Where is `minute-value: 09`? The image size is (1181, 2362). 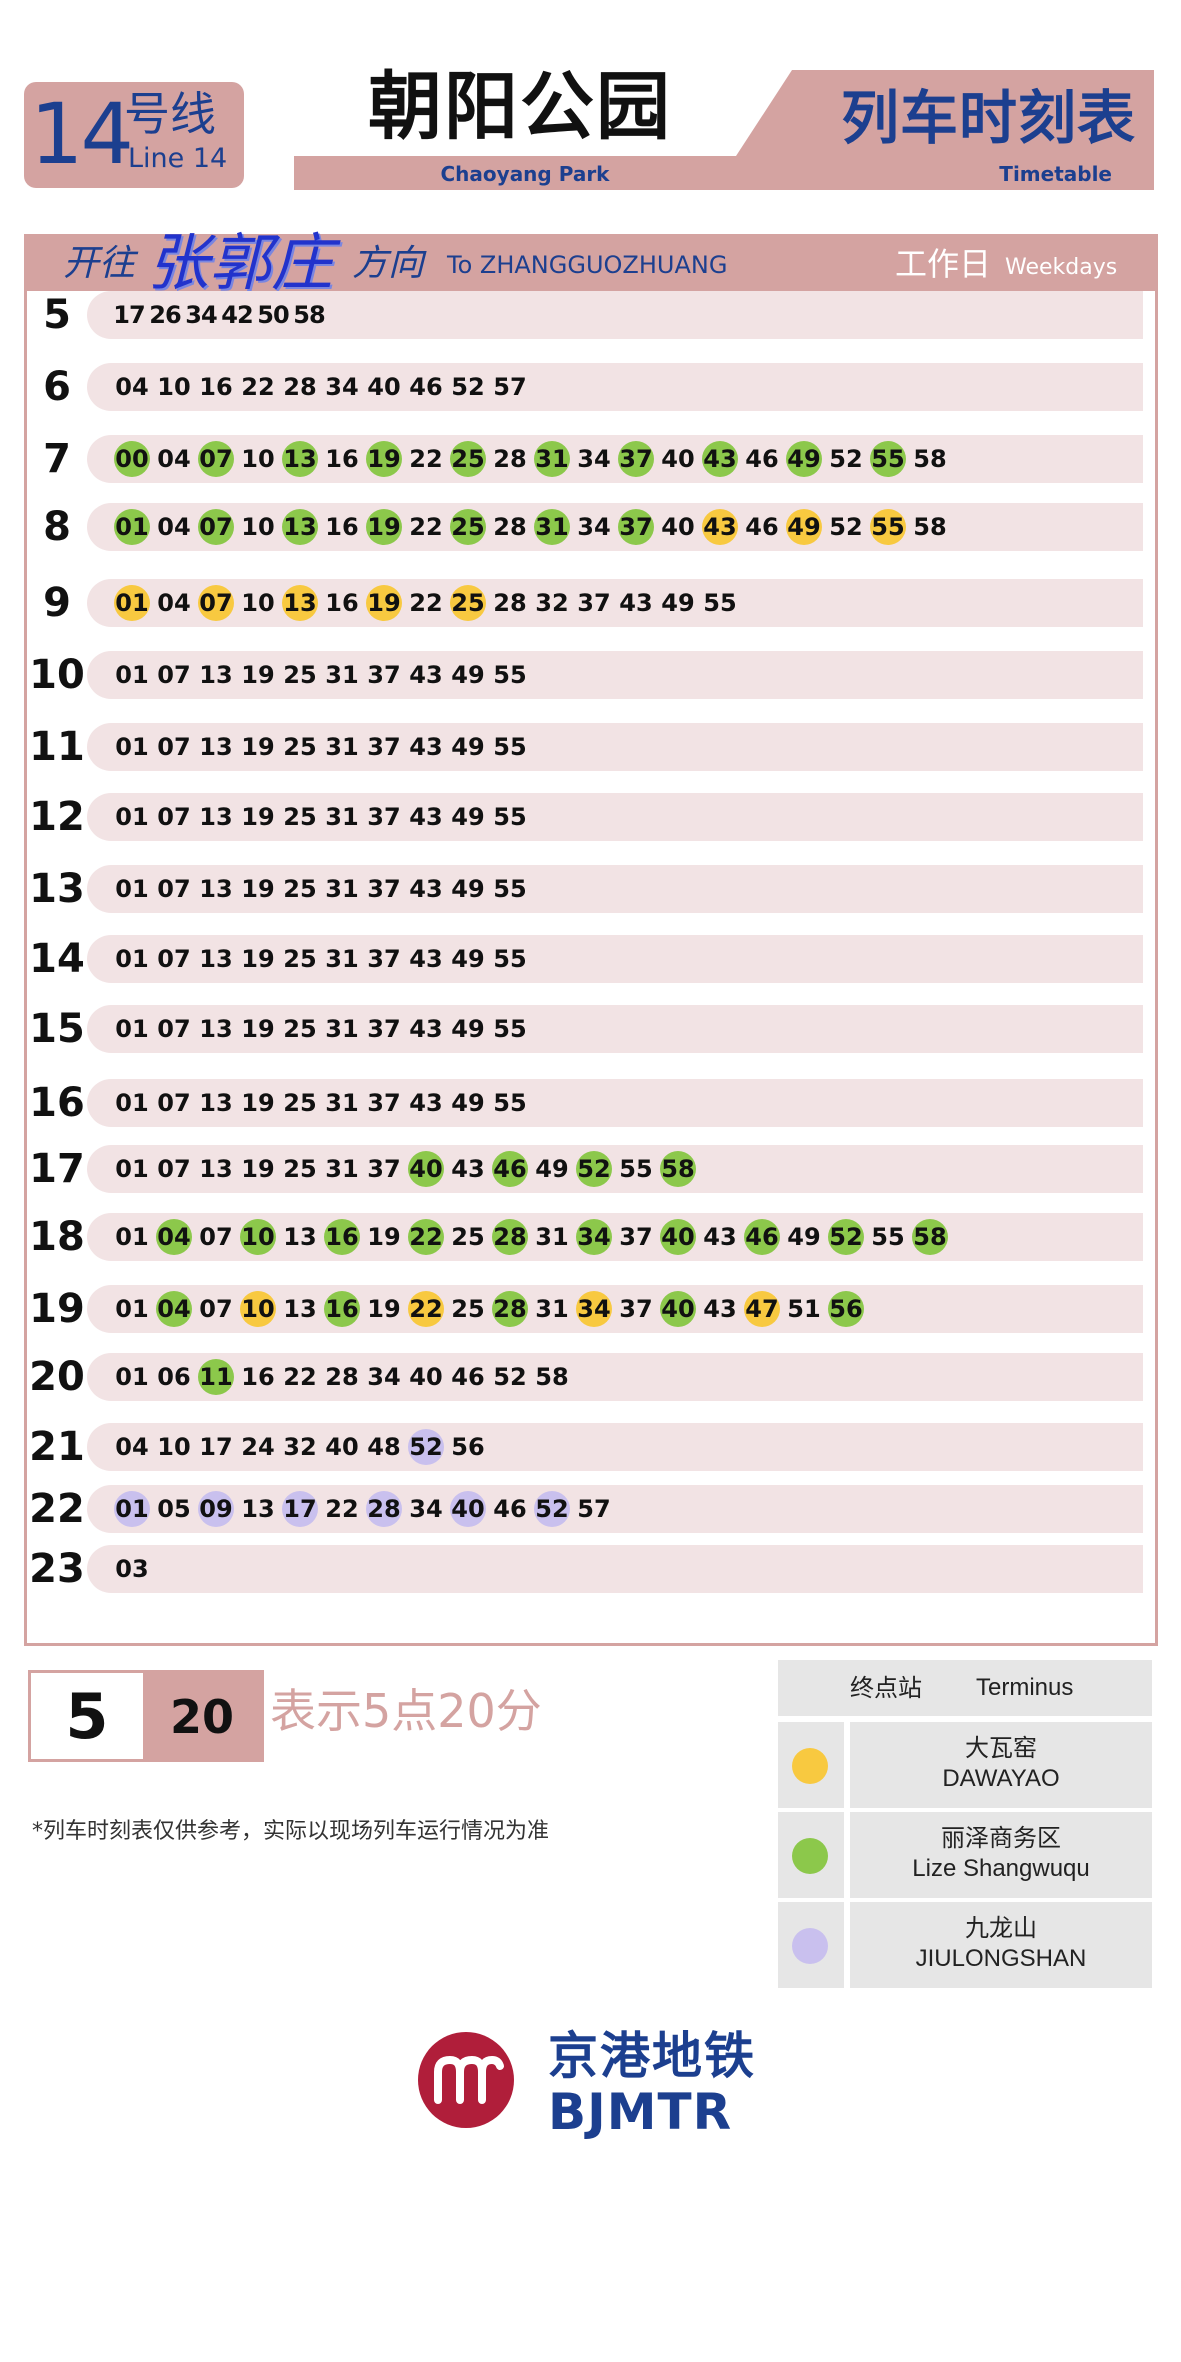 minute-value: 09 is located at coordinates (216, 1509).